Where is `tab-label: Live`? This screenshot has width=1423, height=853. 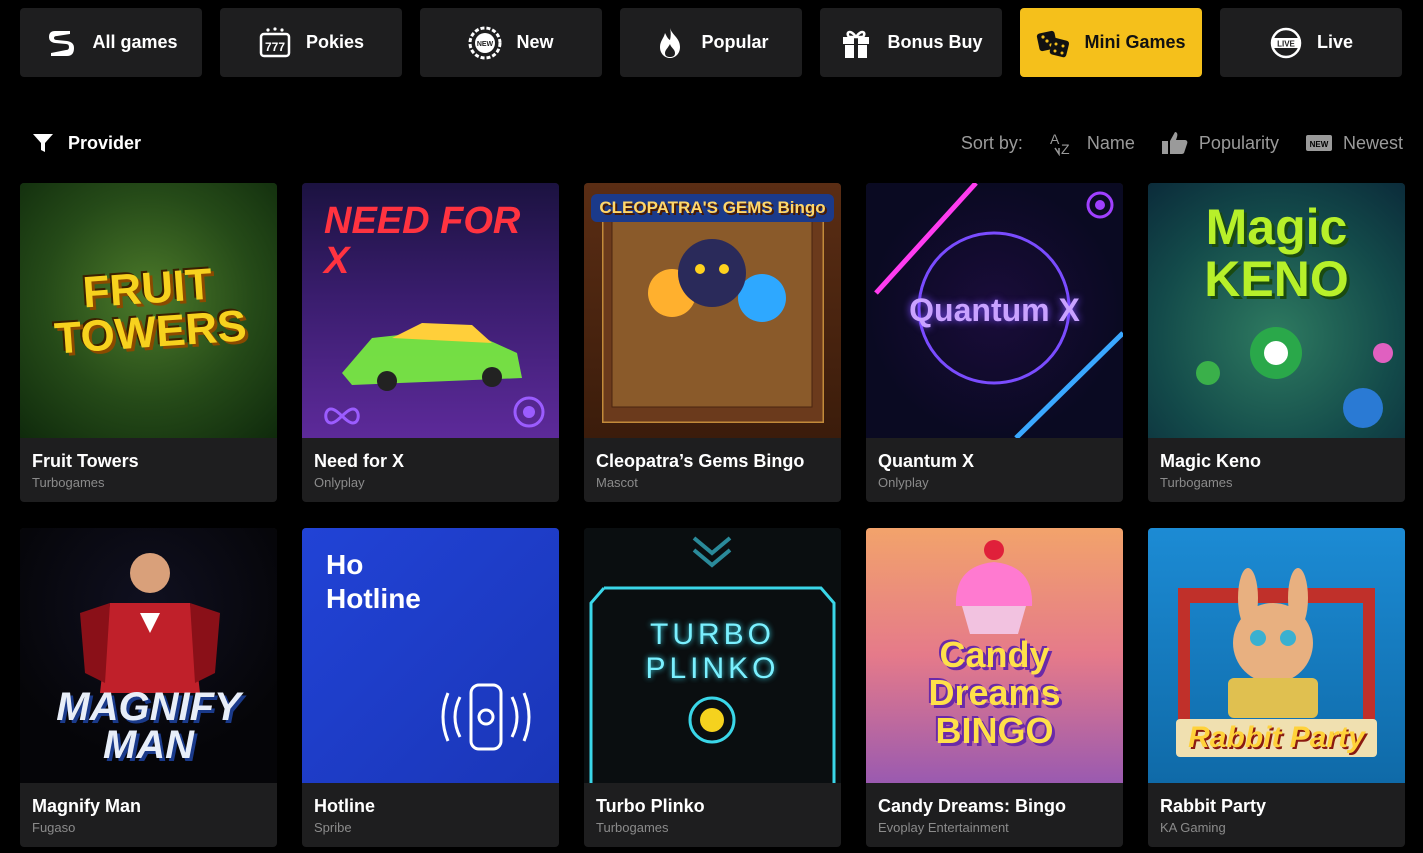 tab-label: Live is located at coordinates (1335, 42).